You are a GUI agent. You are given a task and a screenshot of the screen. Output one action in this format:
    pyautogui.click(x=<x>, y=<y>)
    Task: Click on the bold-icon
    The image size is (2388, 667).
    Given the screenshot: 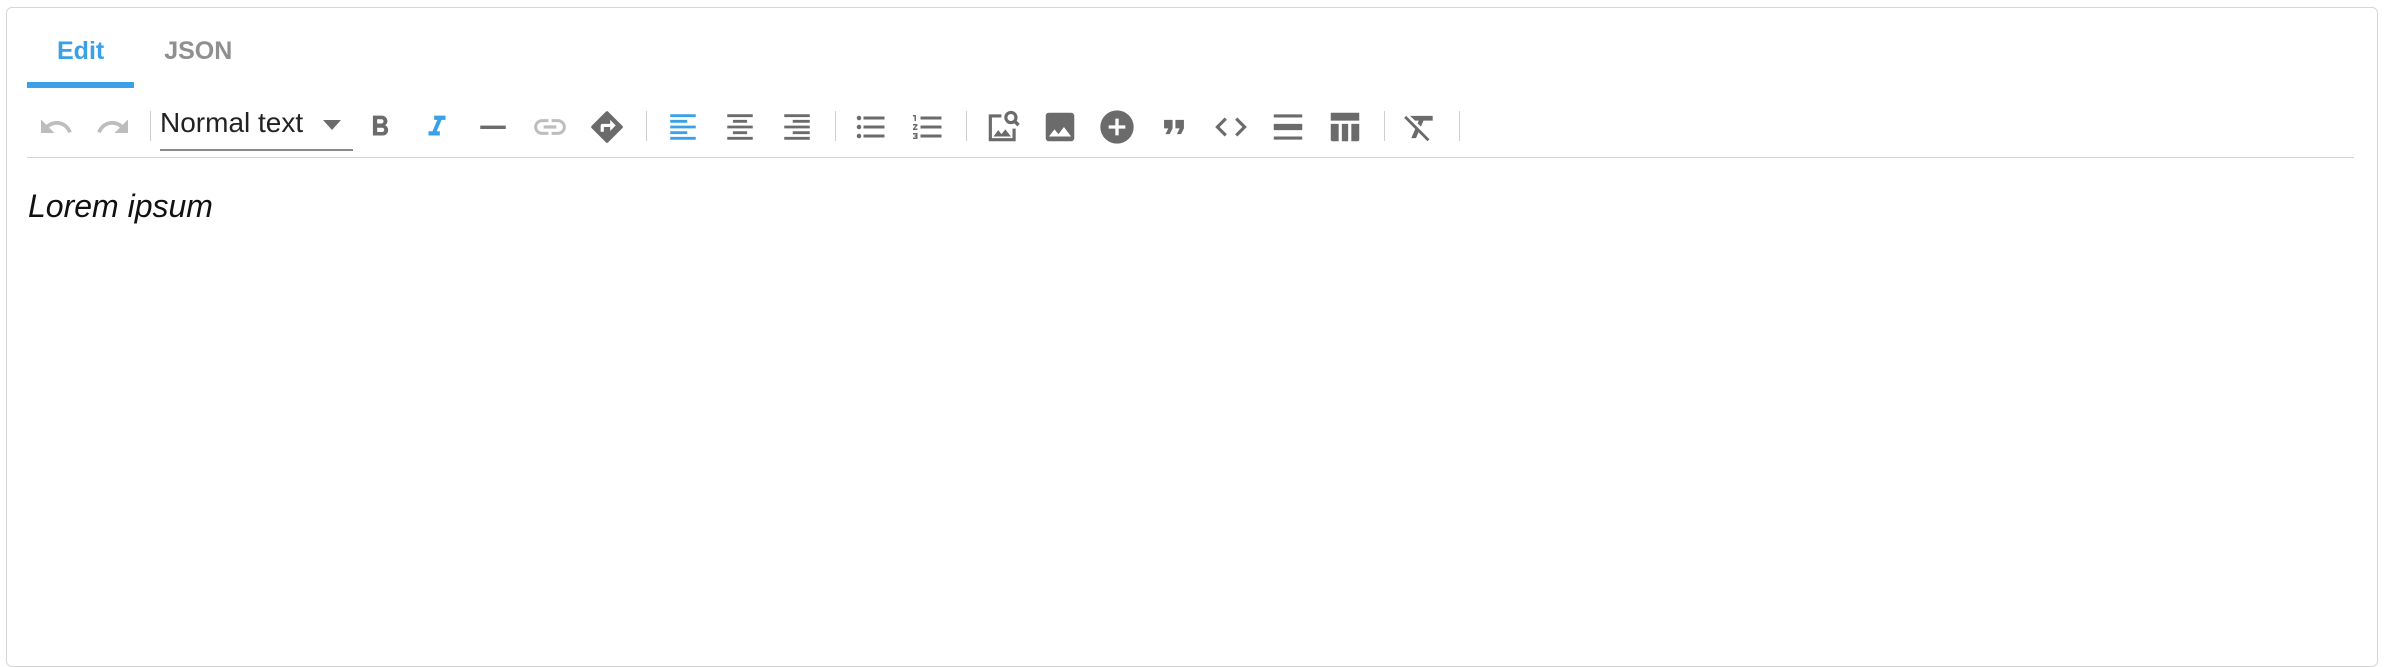 What is the action you would take?
    pyautogui.click(x=380, y=127)
    